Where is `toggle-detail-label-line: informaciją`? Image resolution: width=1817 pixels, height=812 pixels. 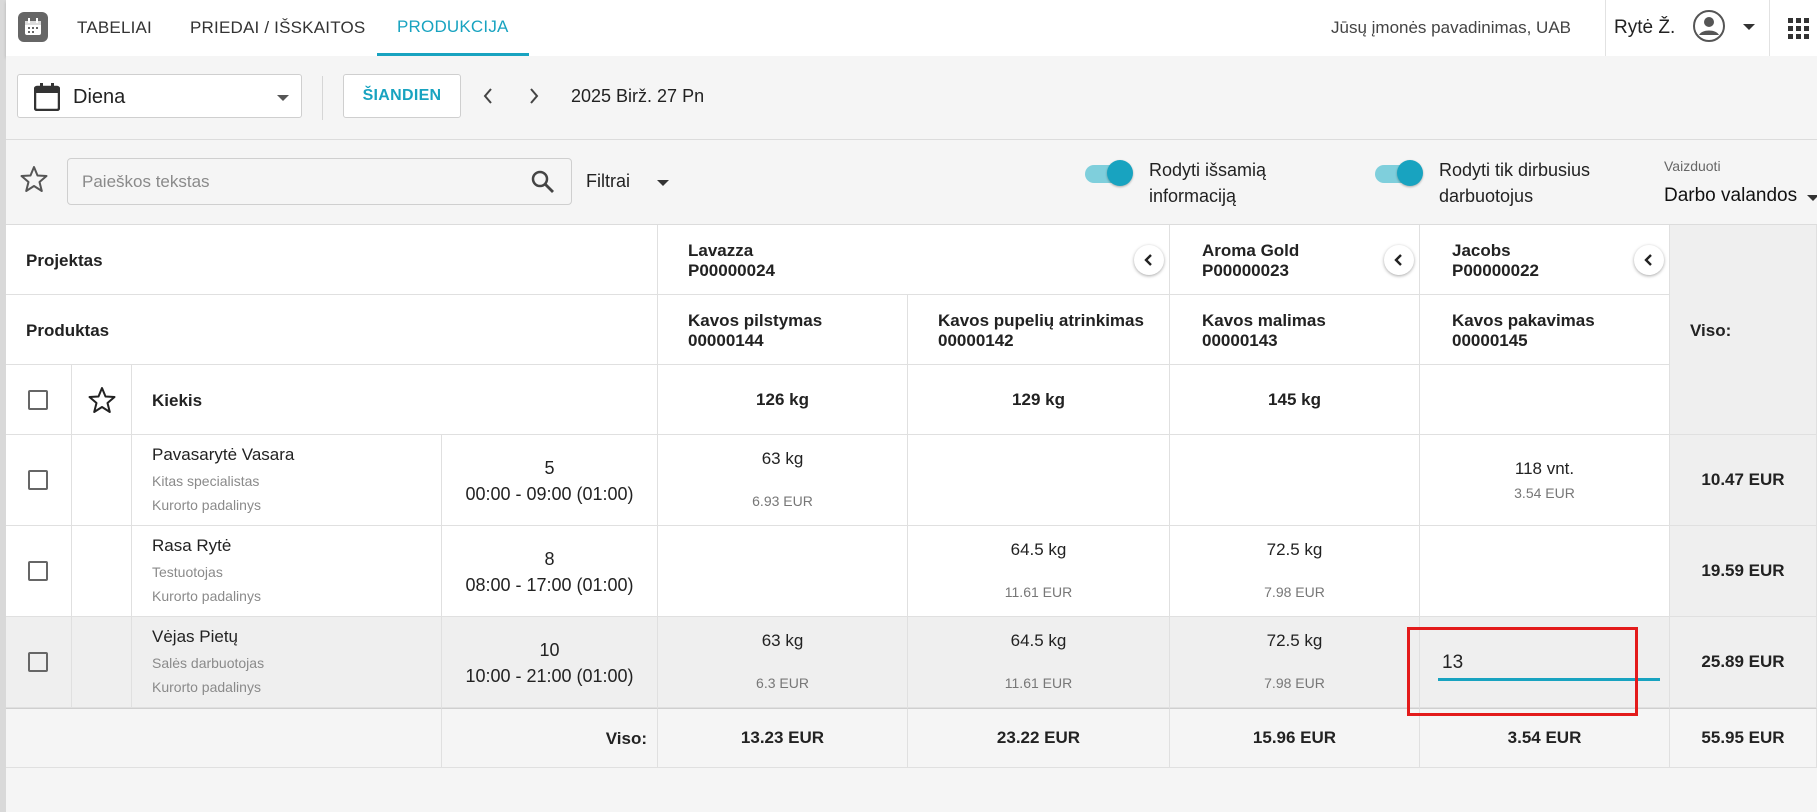 toggle-detail-label-line: informaciją is located at coordinates (1193, 196).